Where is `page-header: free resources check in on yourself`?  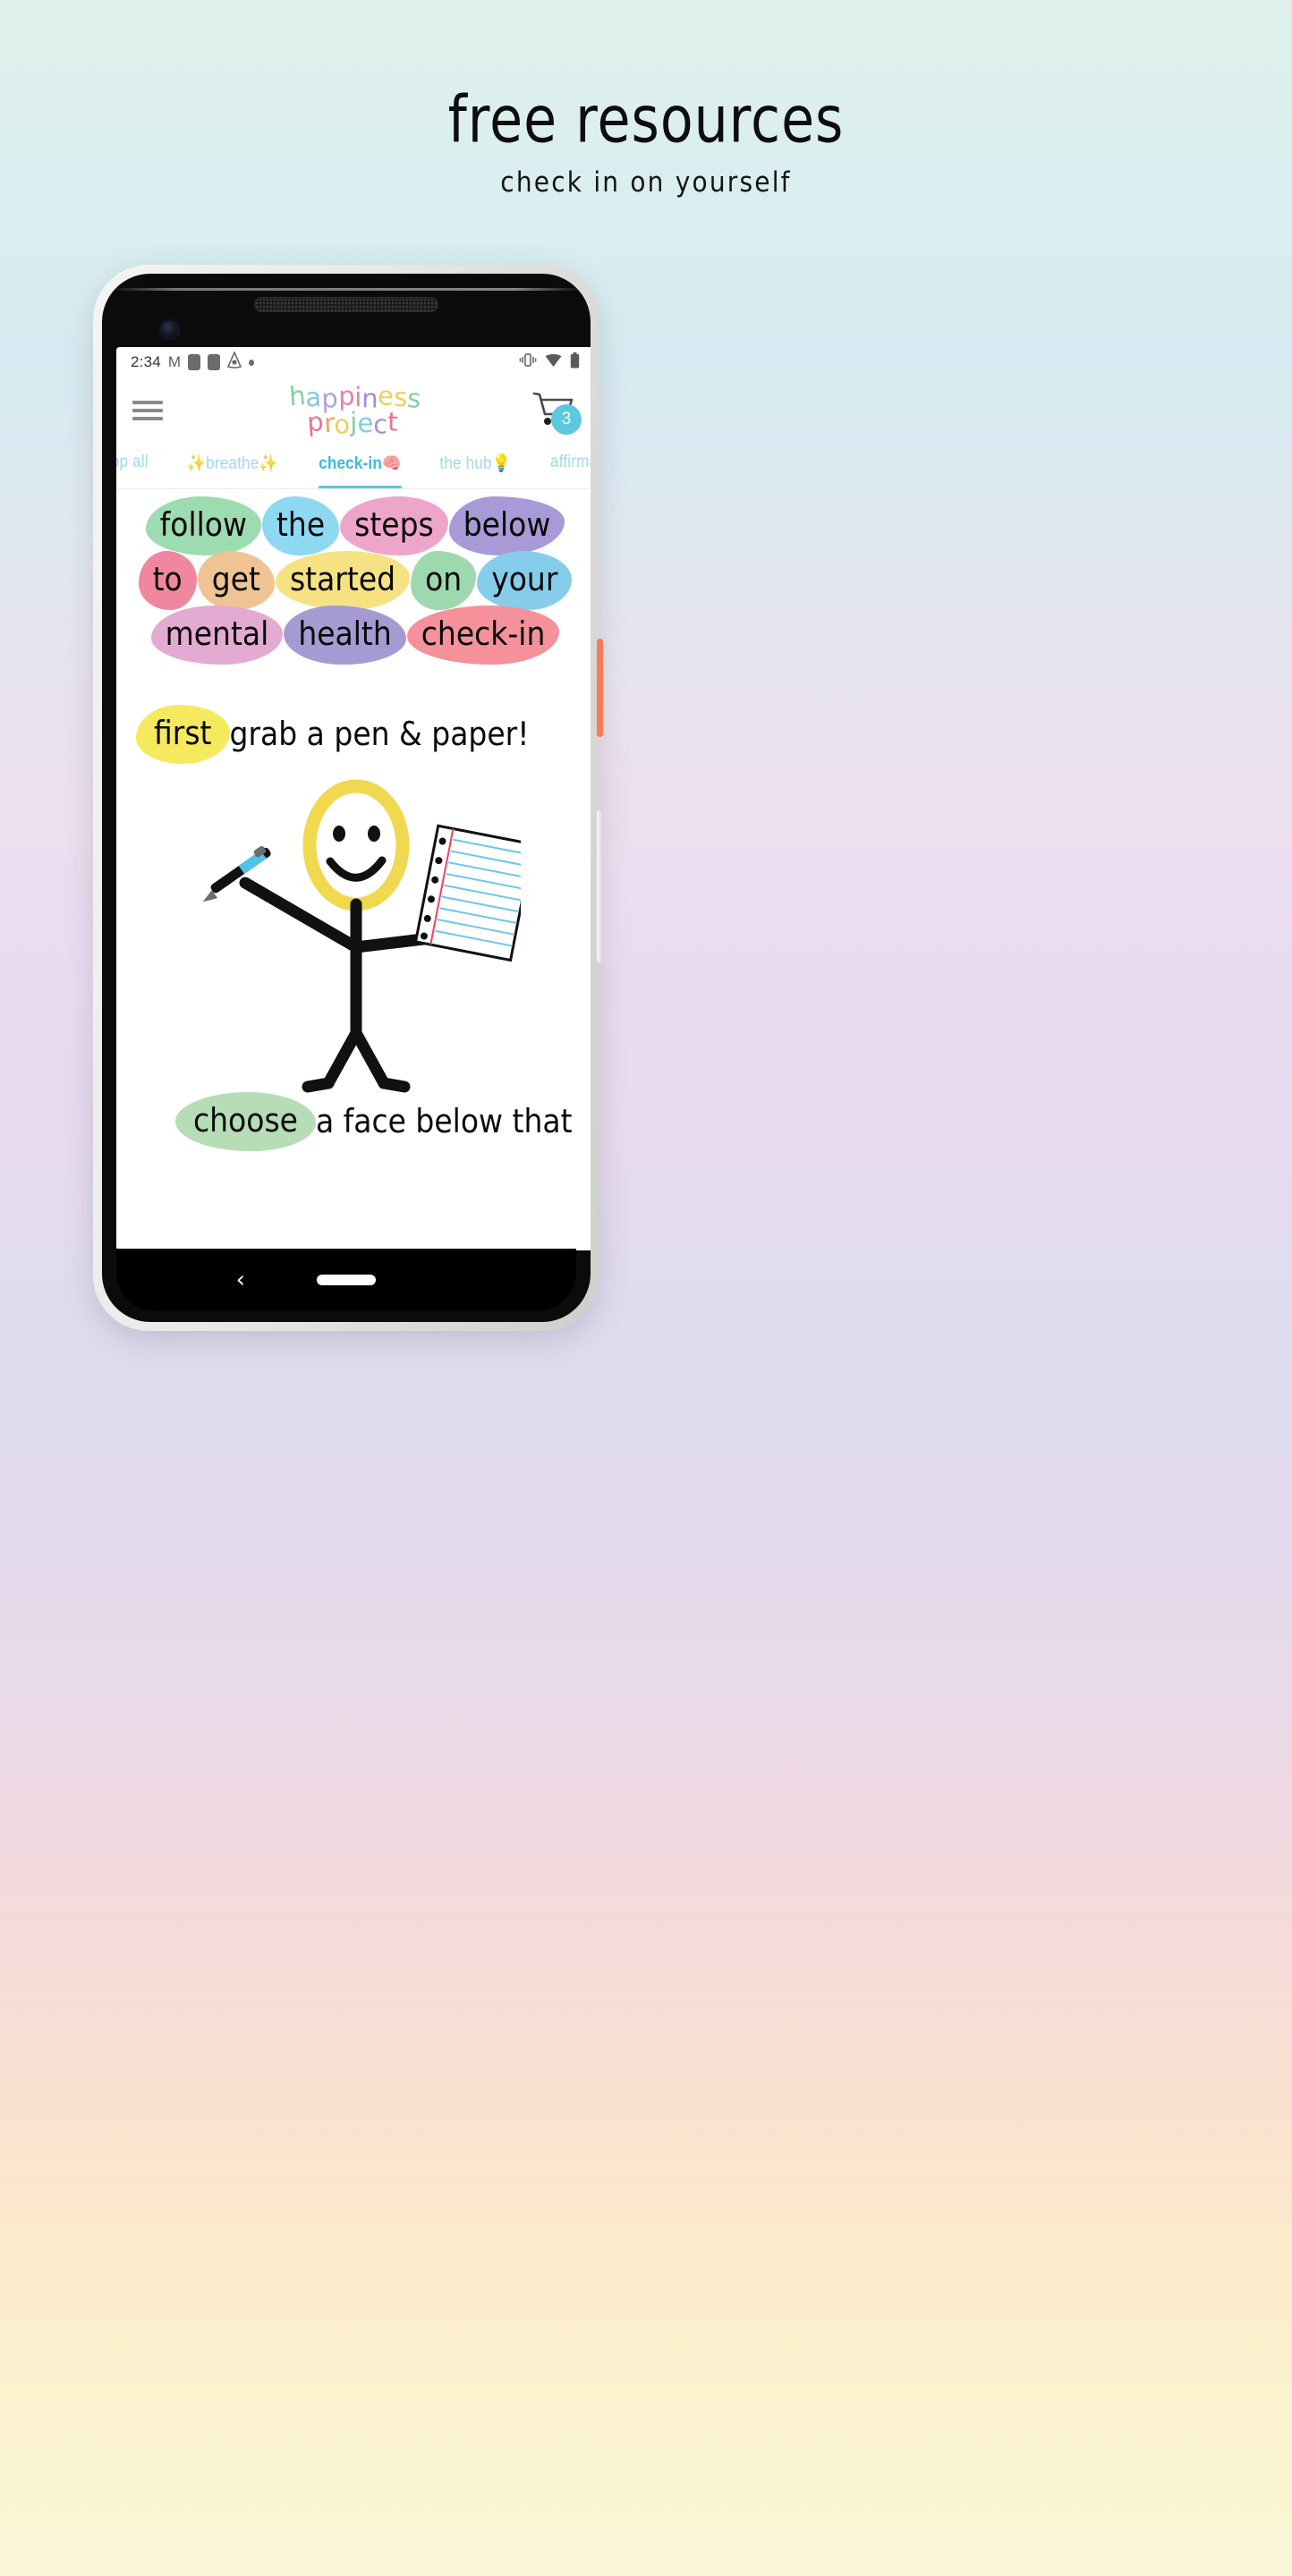
page-header: free resources check in on yourself is located at coordinates (646, 140).